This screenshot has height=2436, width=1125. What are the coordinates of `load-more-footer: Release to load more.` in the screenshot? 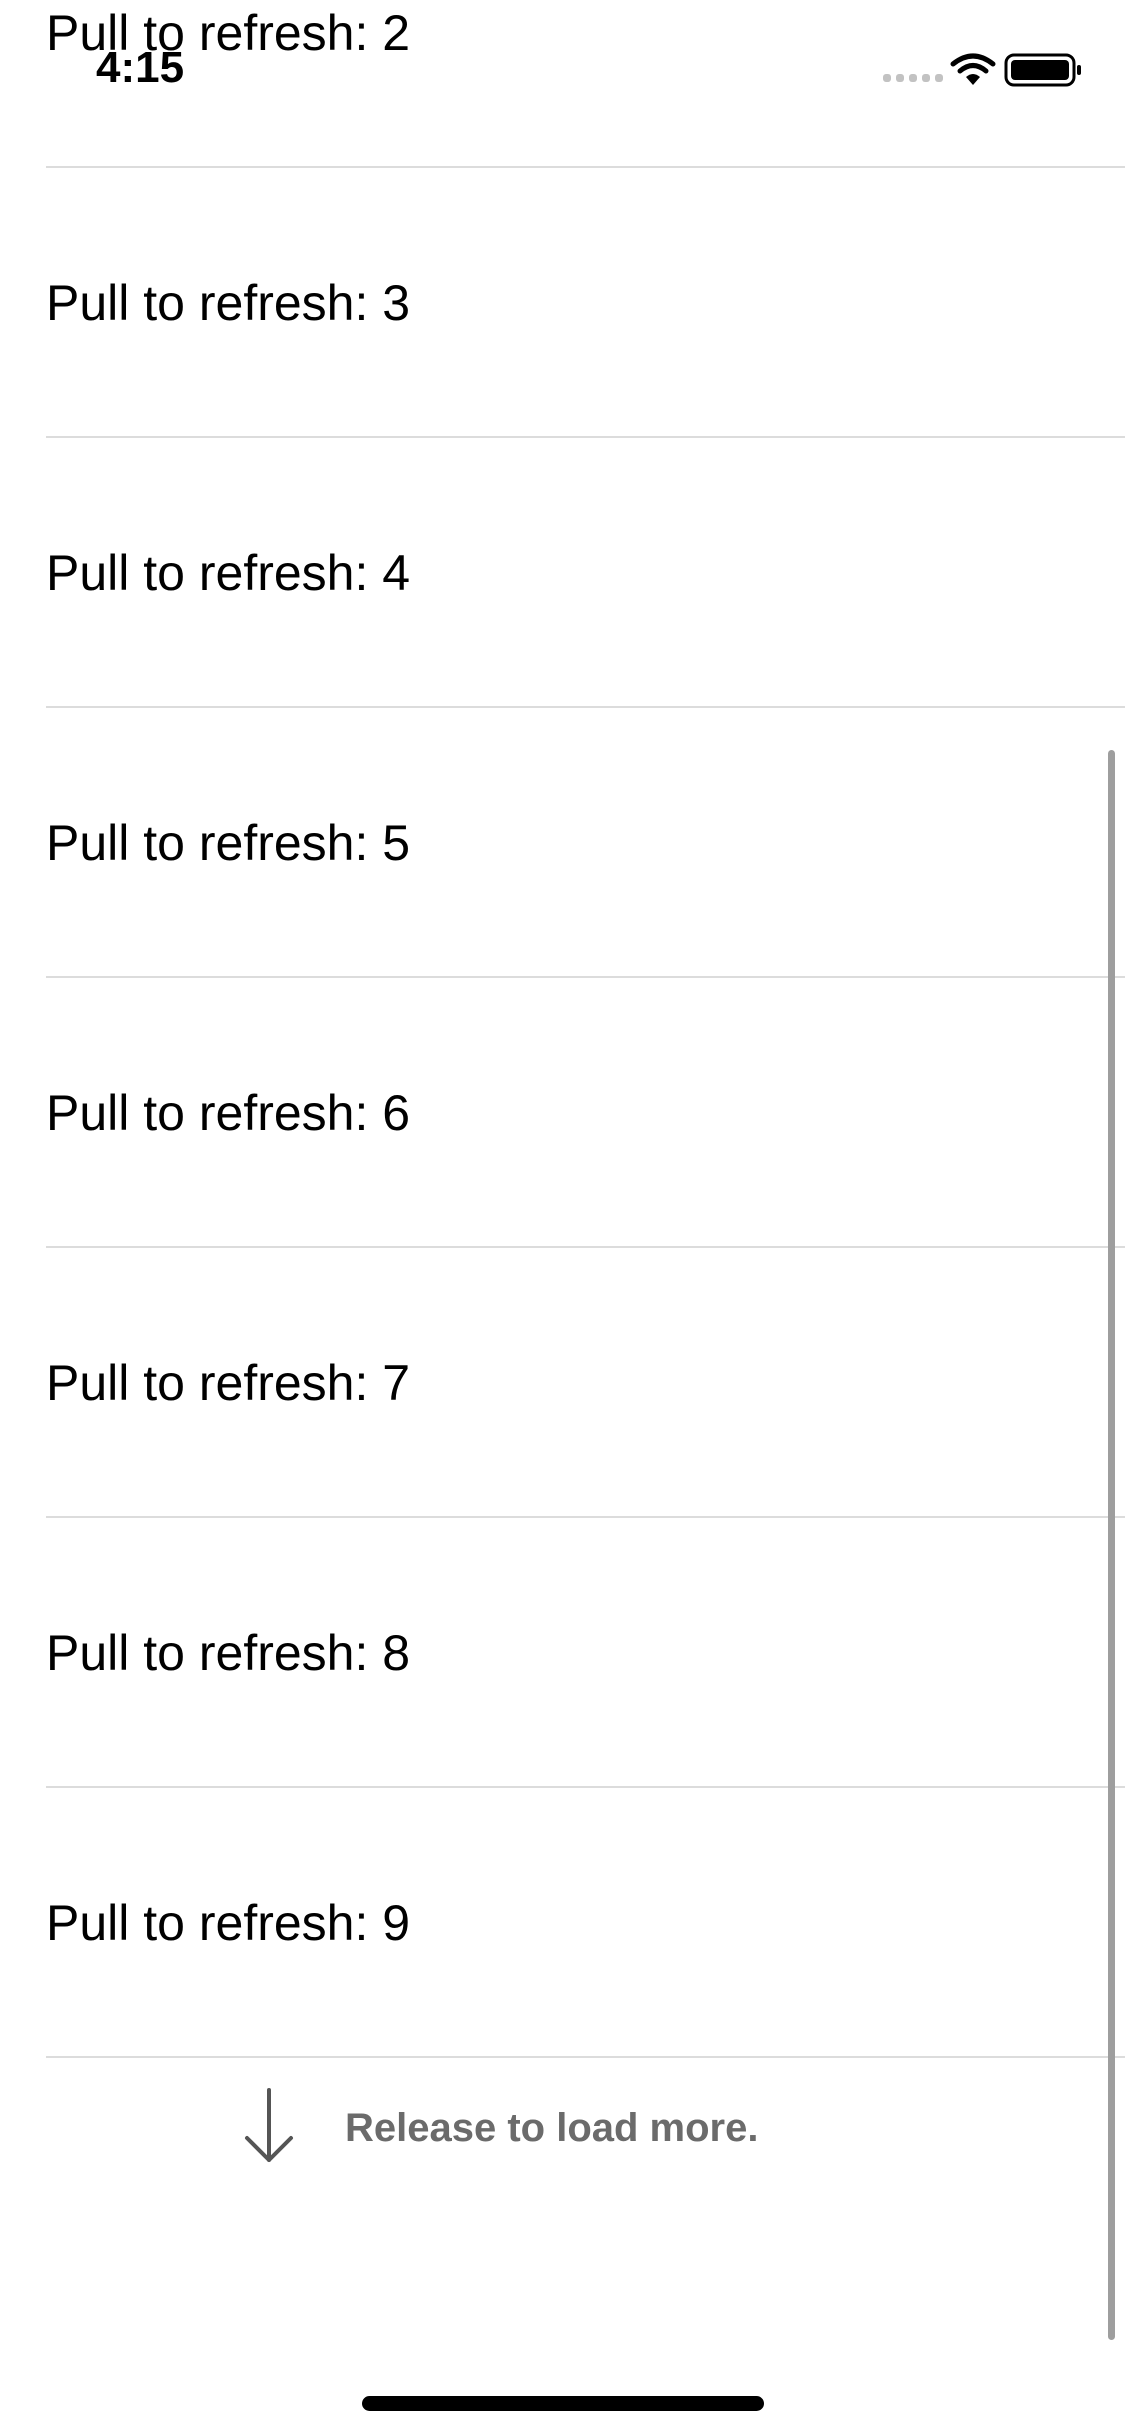 It's located at (562, 2127).